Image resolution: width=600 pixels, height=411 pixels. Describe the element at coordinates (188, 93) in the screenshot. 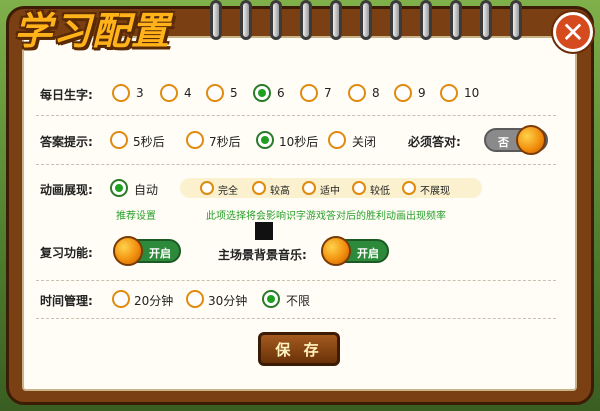

I see `daily-words-option-4: 4` at that location.